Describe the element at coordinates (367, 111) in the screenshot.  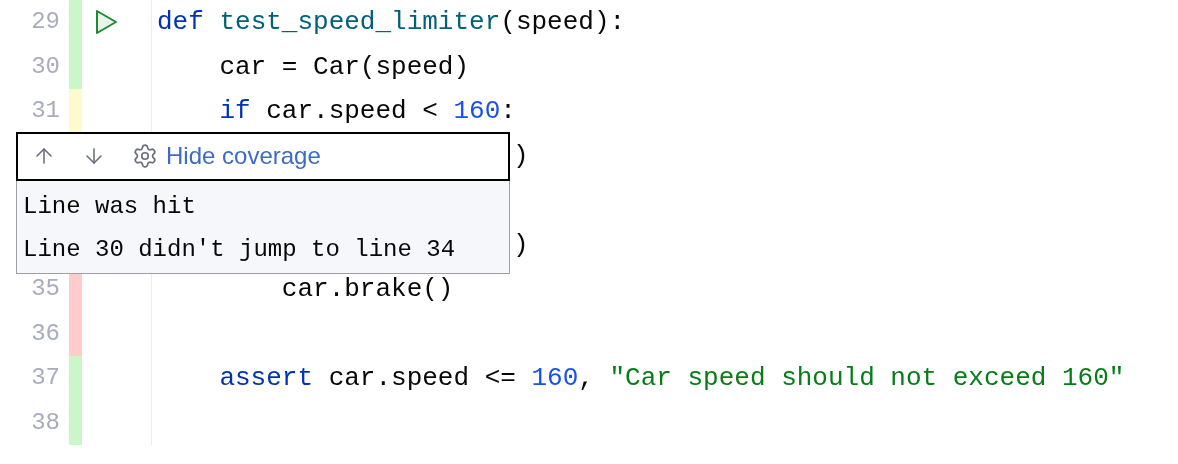
I see `code-line: if car.speed < 160:` at that location.